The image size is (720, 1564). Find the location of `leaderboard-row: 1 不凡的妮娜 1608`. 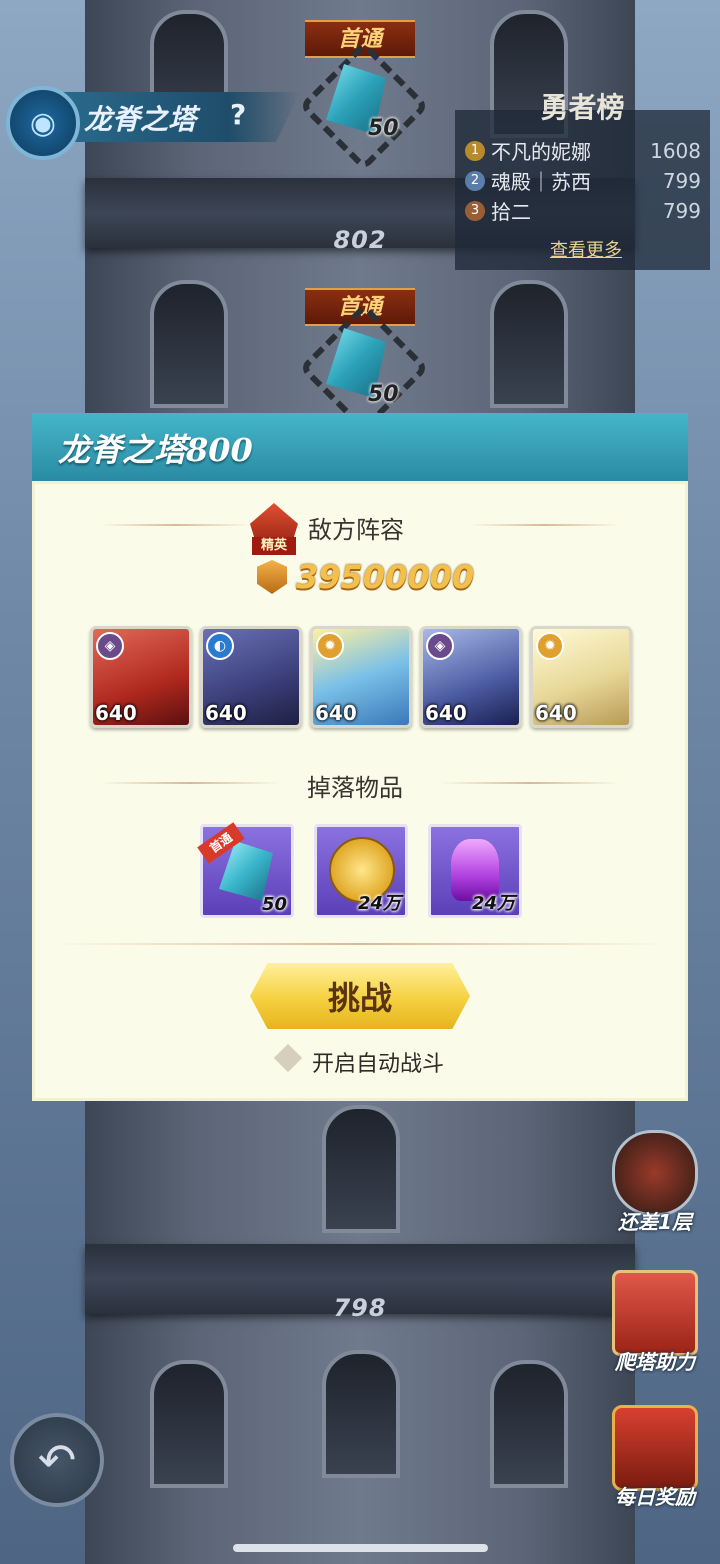

leaderboard-row: 1 不凡的妮娜 1608 is located at coordinates (585, 151).